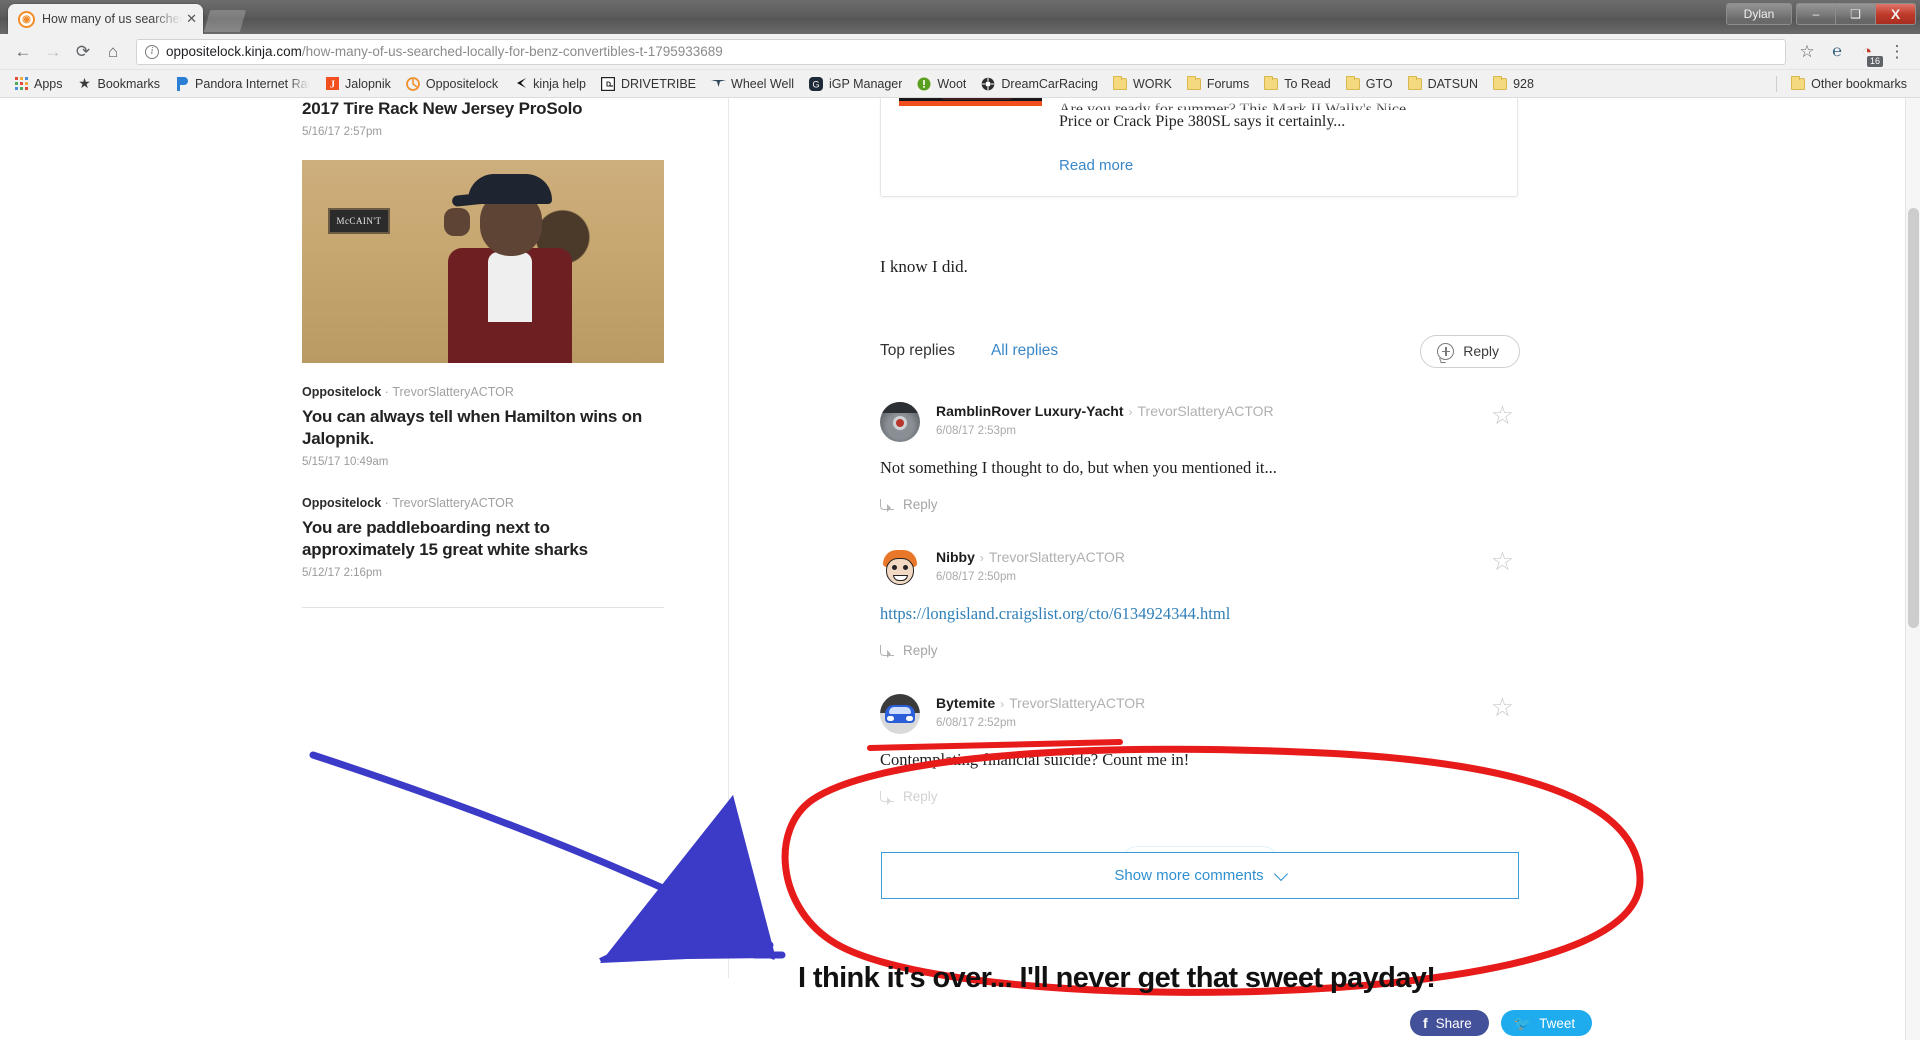 This screenshot has width=1920, height=1040. I want to click on story-blog: Oppositelock · TrevorSlatteryACTOR, so click(483, 392).